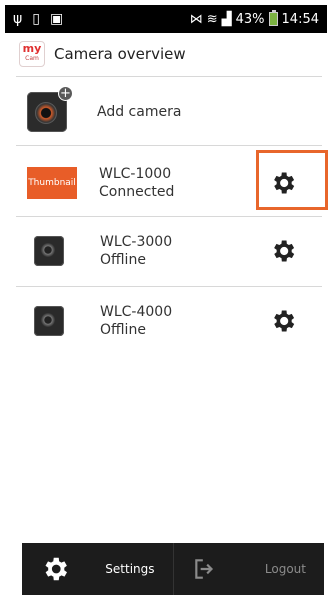 The image size is (334, 609). I want to click on plus-icon: +, so click(65, 93).